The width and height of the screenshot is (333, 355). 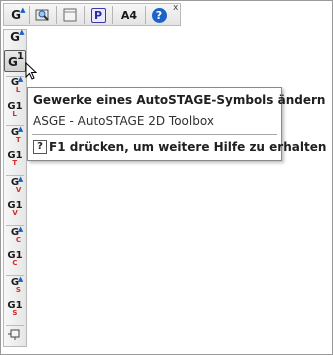 What do you see at coordinates (188, 147) in the screenshot?
I see `tooltip-help-text: F1 drücken, um weitere Hilfe zu erhalten` at bounding box center [188, 147].